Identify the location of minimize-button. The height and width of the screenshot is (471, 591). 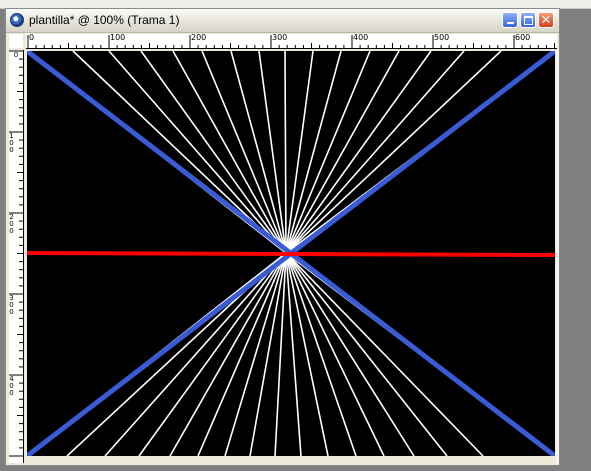
(510, 20).